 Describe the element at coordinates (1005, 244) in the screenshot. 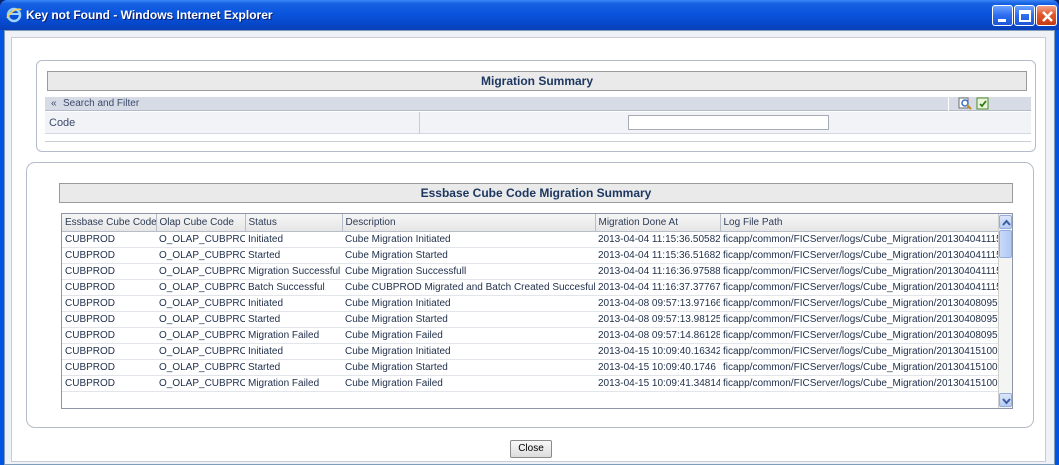

I see `scroll-thumb` at that location.